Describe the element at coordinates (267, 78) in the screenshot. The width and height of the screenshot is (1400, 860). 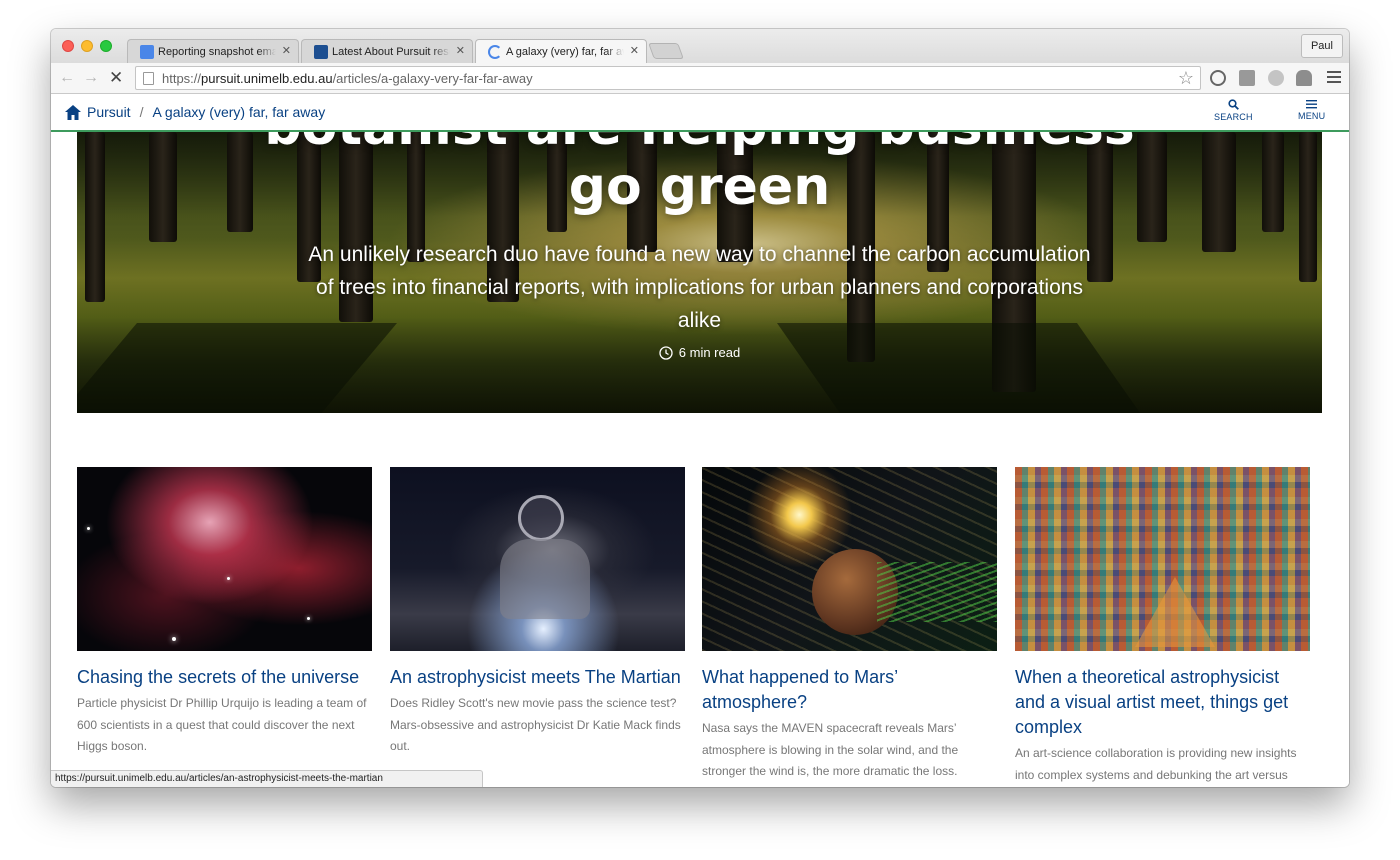
I see `url-host: pursuit.unimelb.edu.au` at that location.